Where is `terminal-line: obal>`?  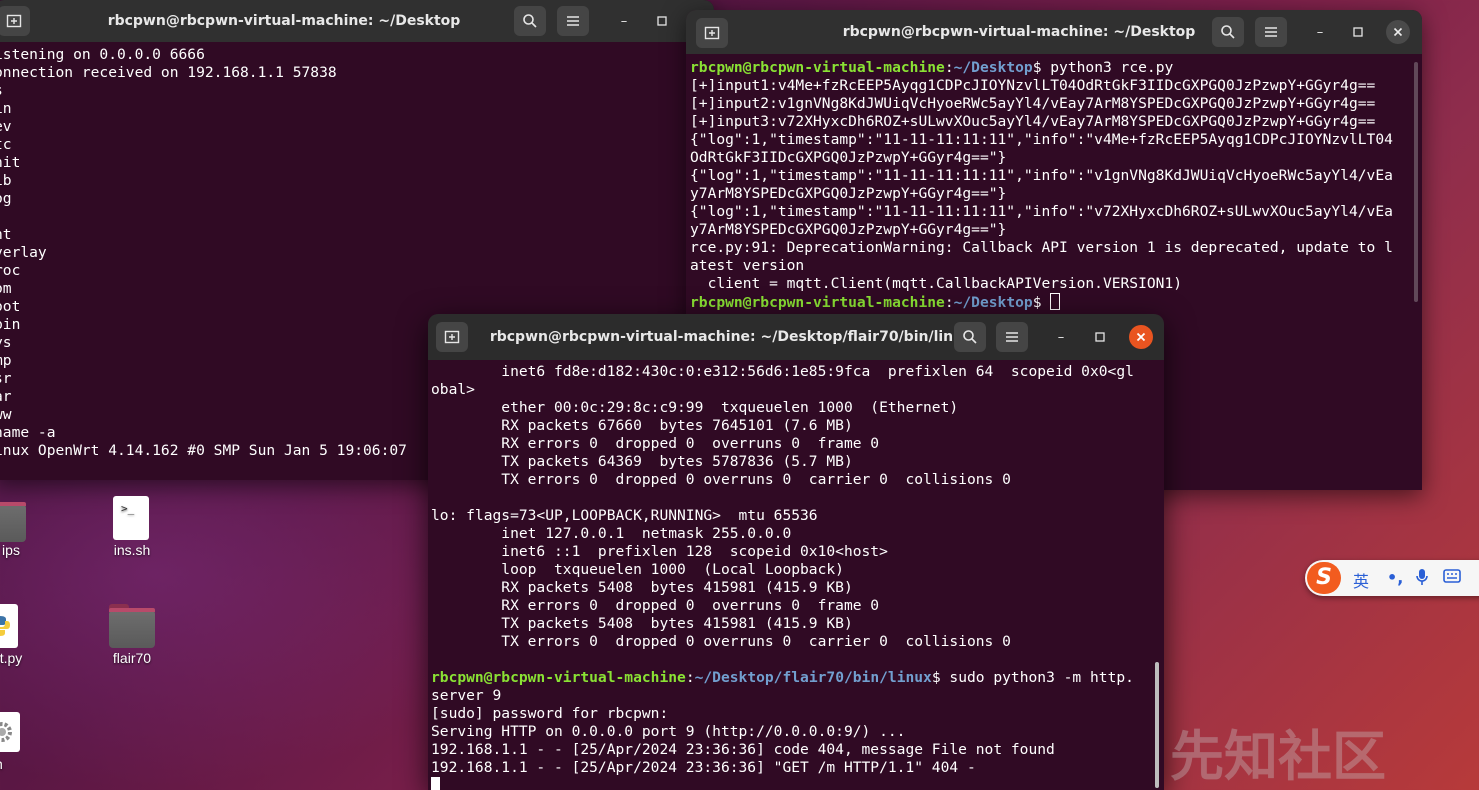
terminal-line: obal> is located at coordinates (453, 389).